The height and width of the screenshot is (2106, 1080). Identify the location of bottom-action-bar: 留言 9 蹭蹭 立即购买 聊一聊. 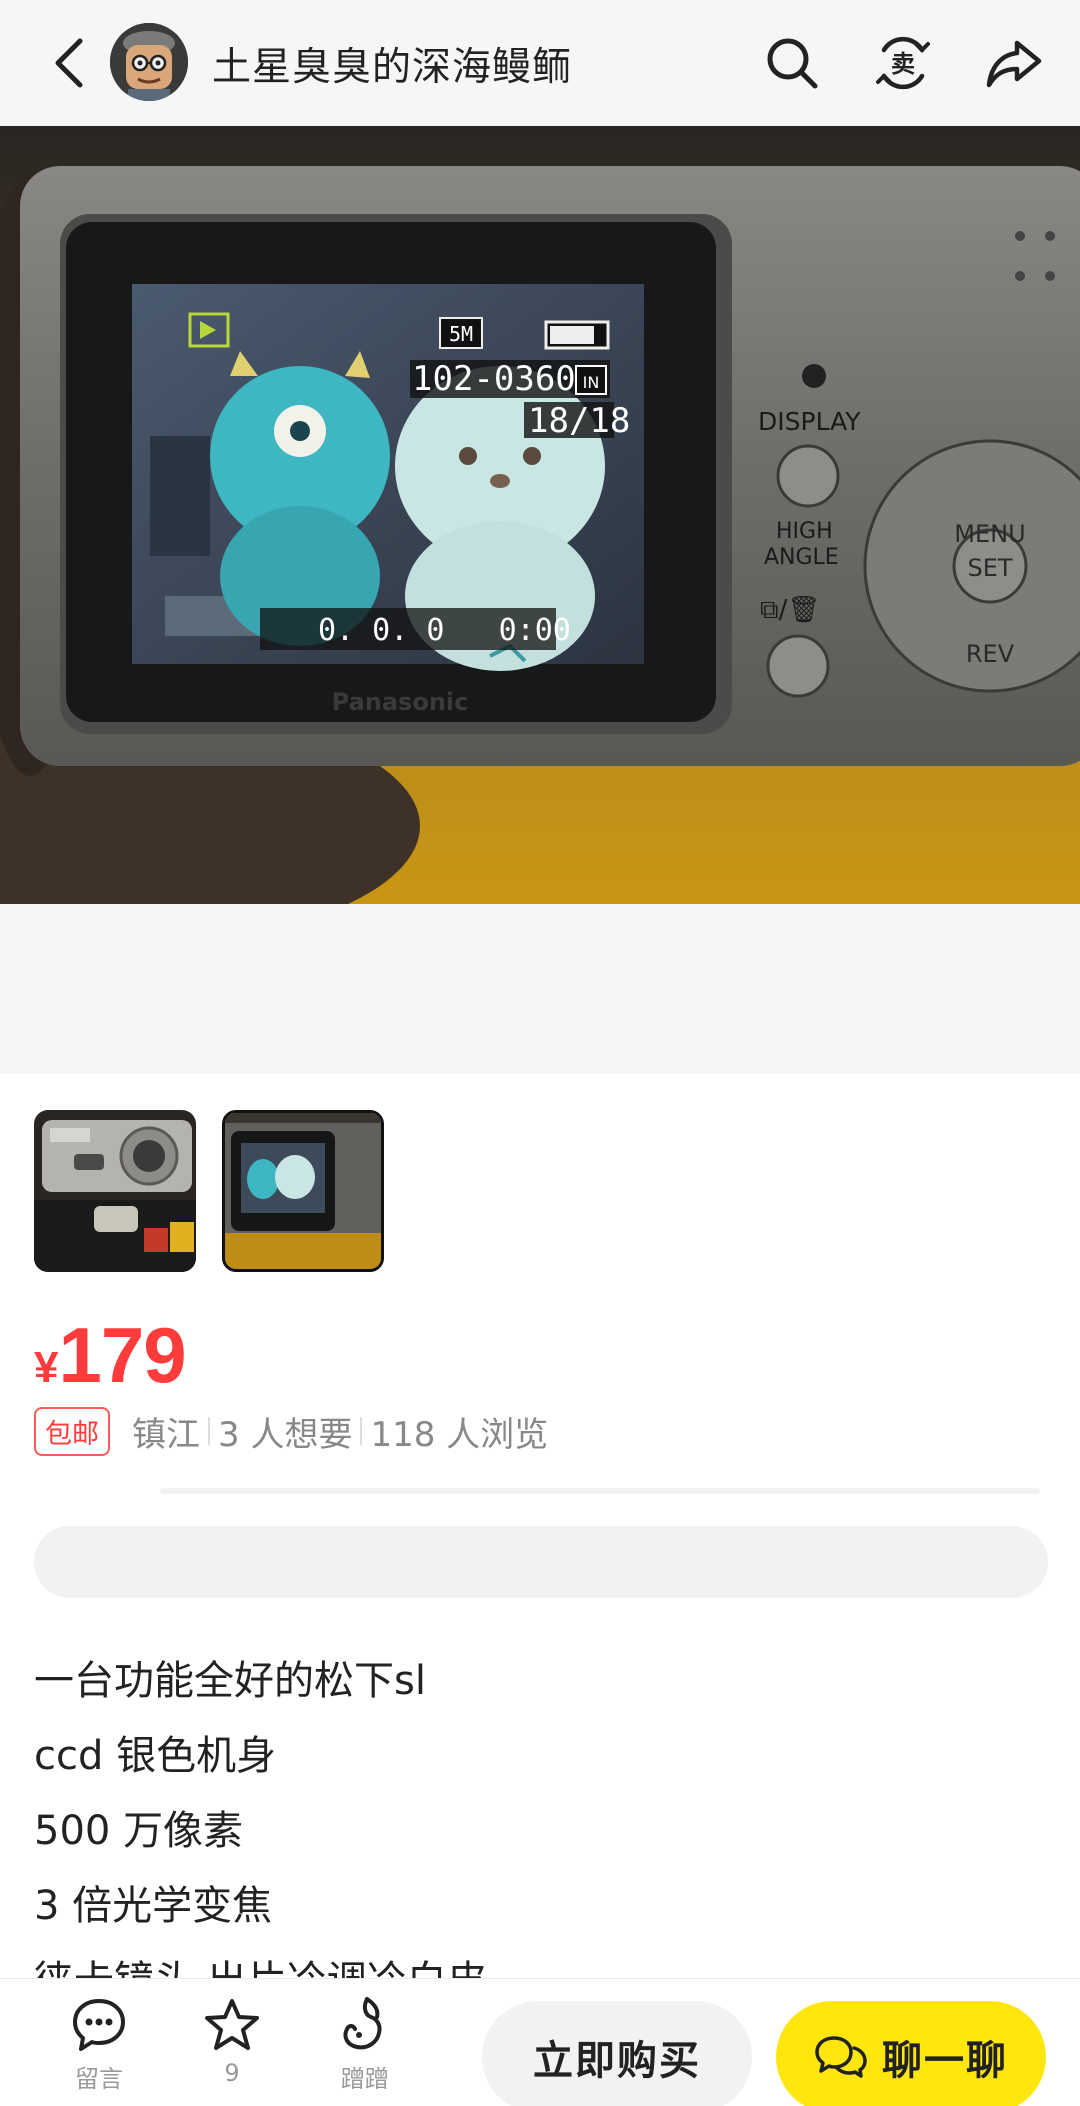
(540, 2042).